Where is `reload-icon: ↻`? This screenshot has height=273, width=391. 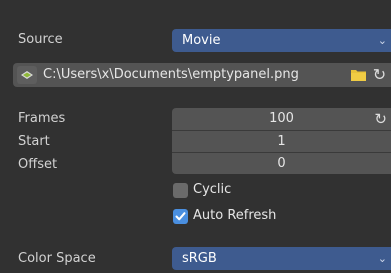 reload-icon: ↻ is located at coordinates (379, 74).